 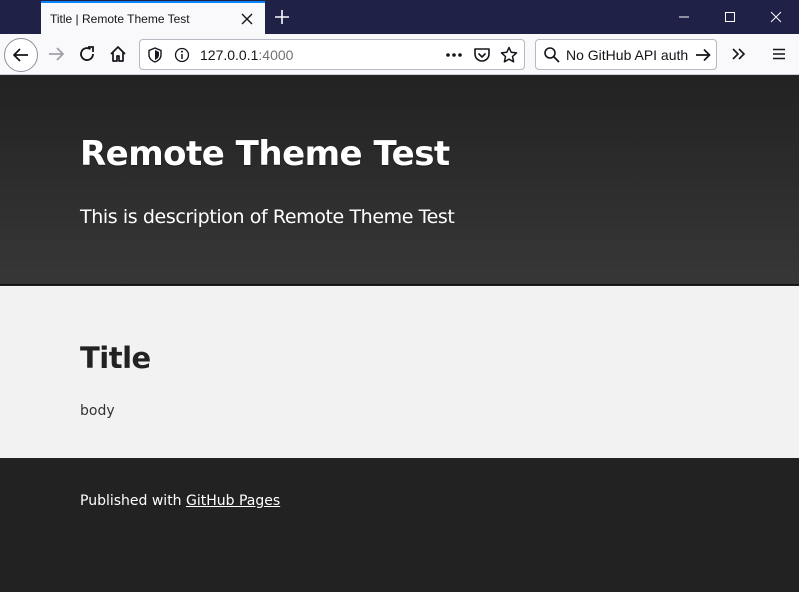 I want to click on pocket-icon, so click(x=482, y=57).